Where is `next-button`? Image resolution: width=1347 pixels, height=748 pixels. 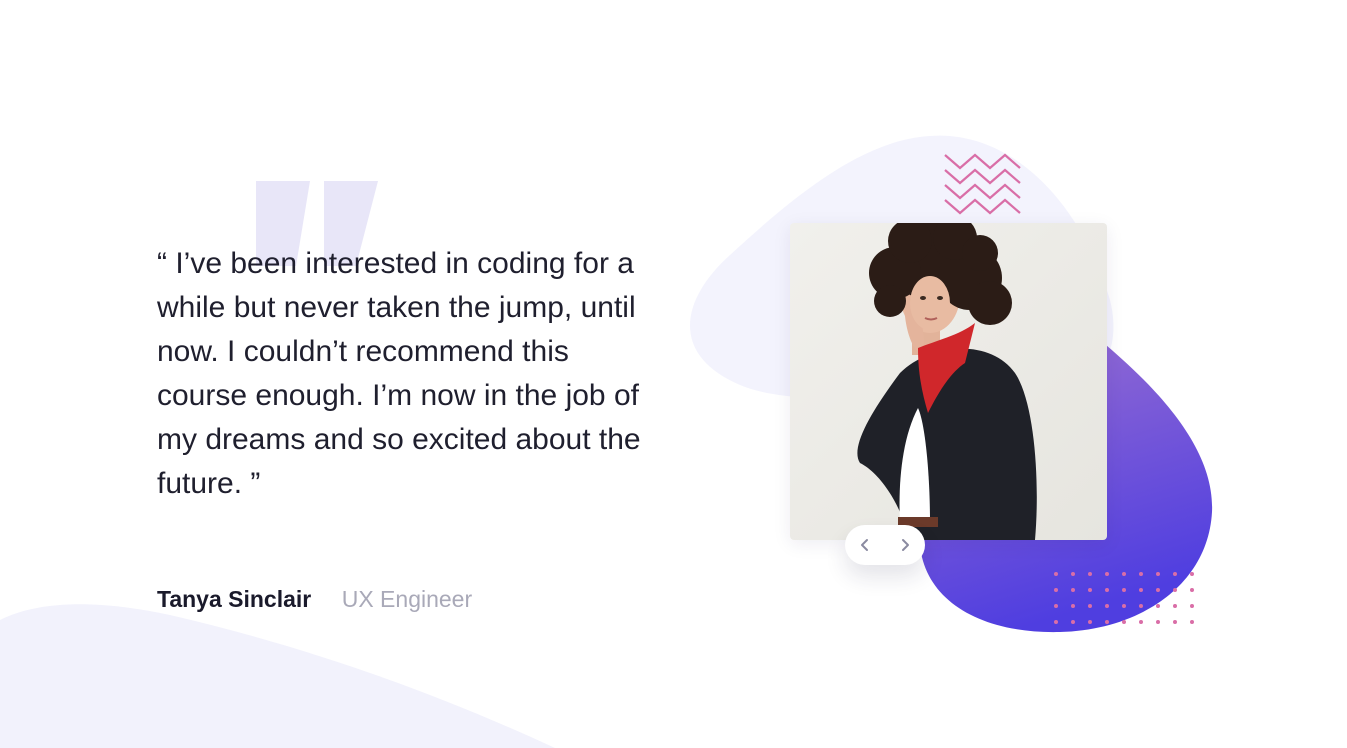 next-button is located at coordinates (905, 545).